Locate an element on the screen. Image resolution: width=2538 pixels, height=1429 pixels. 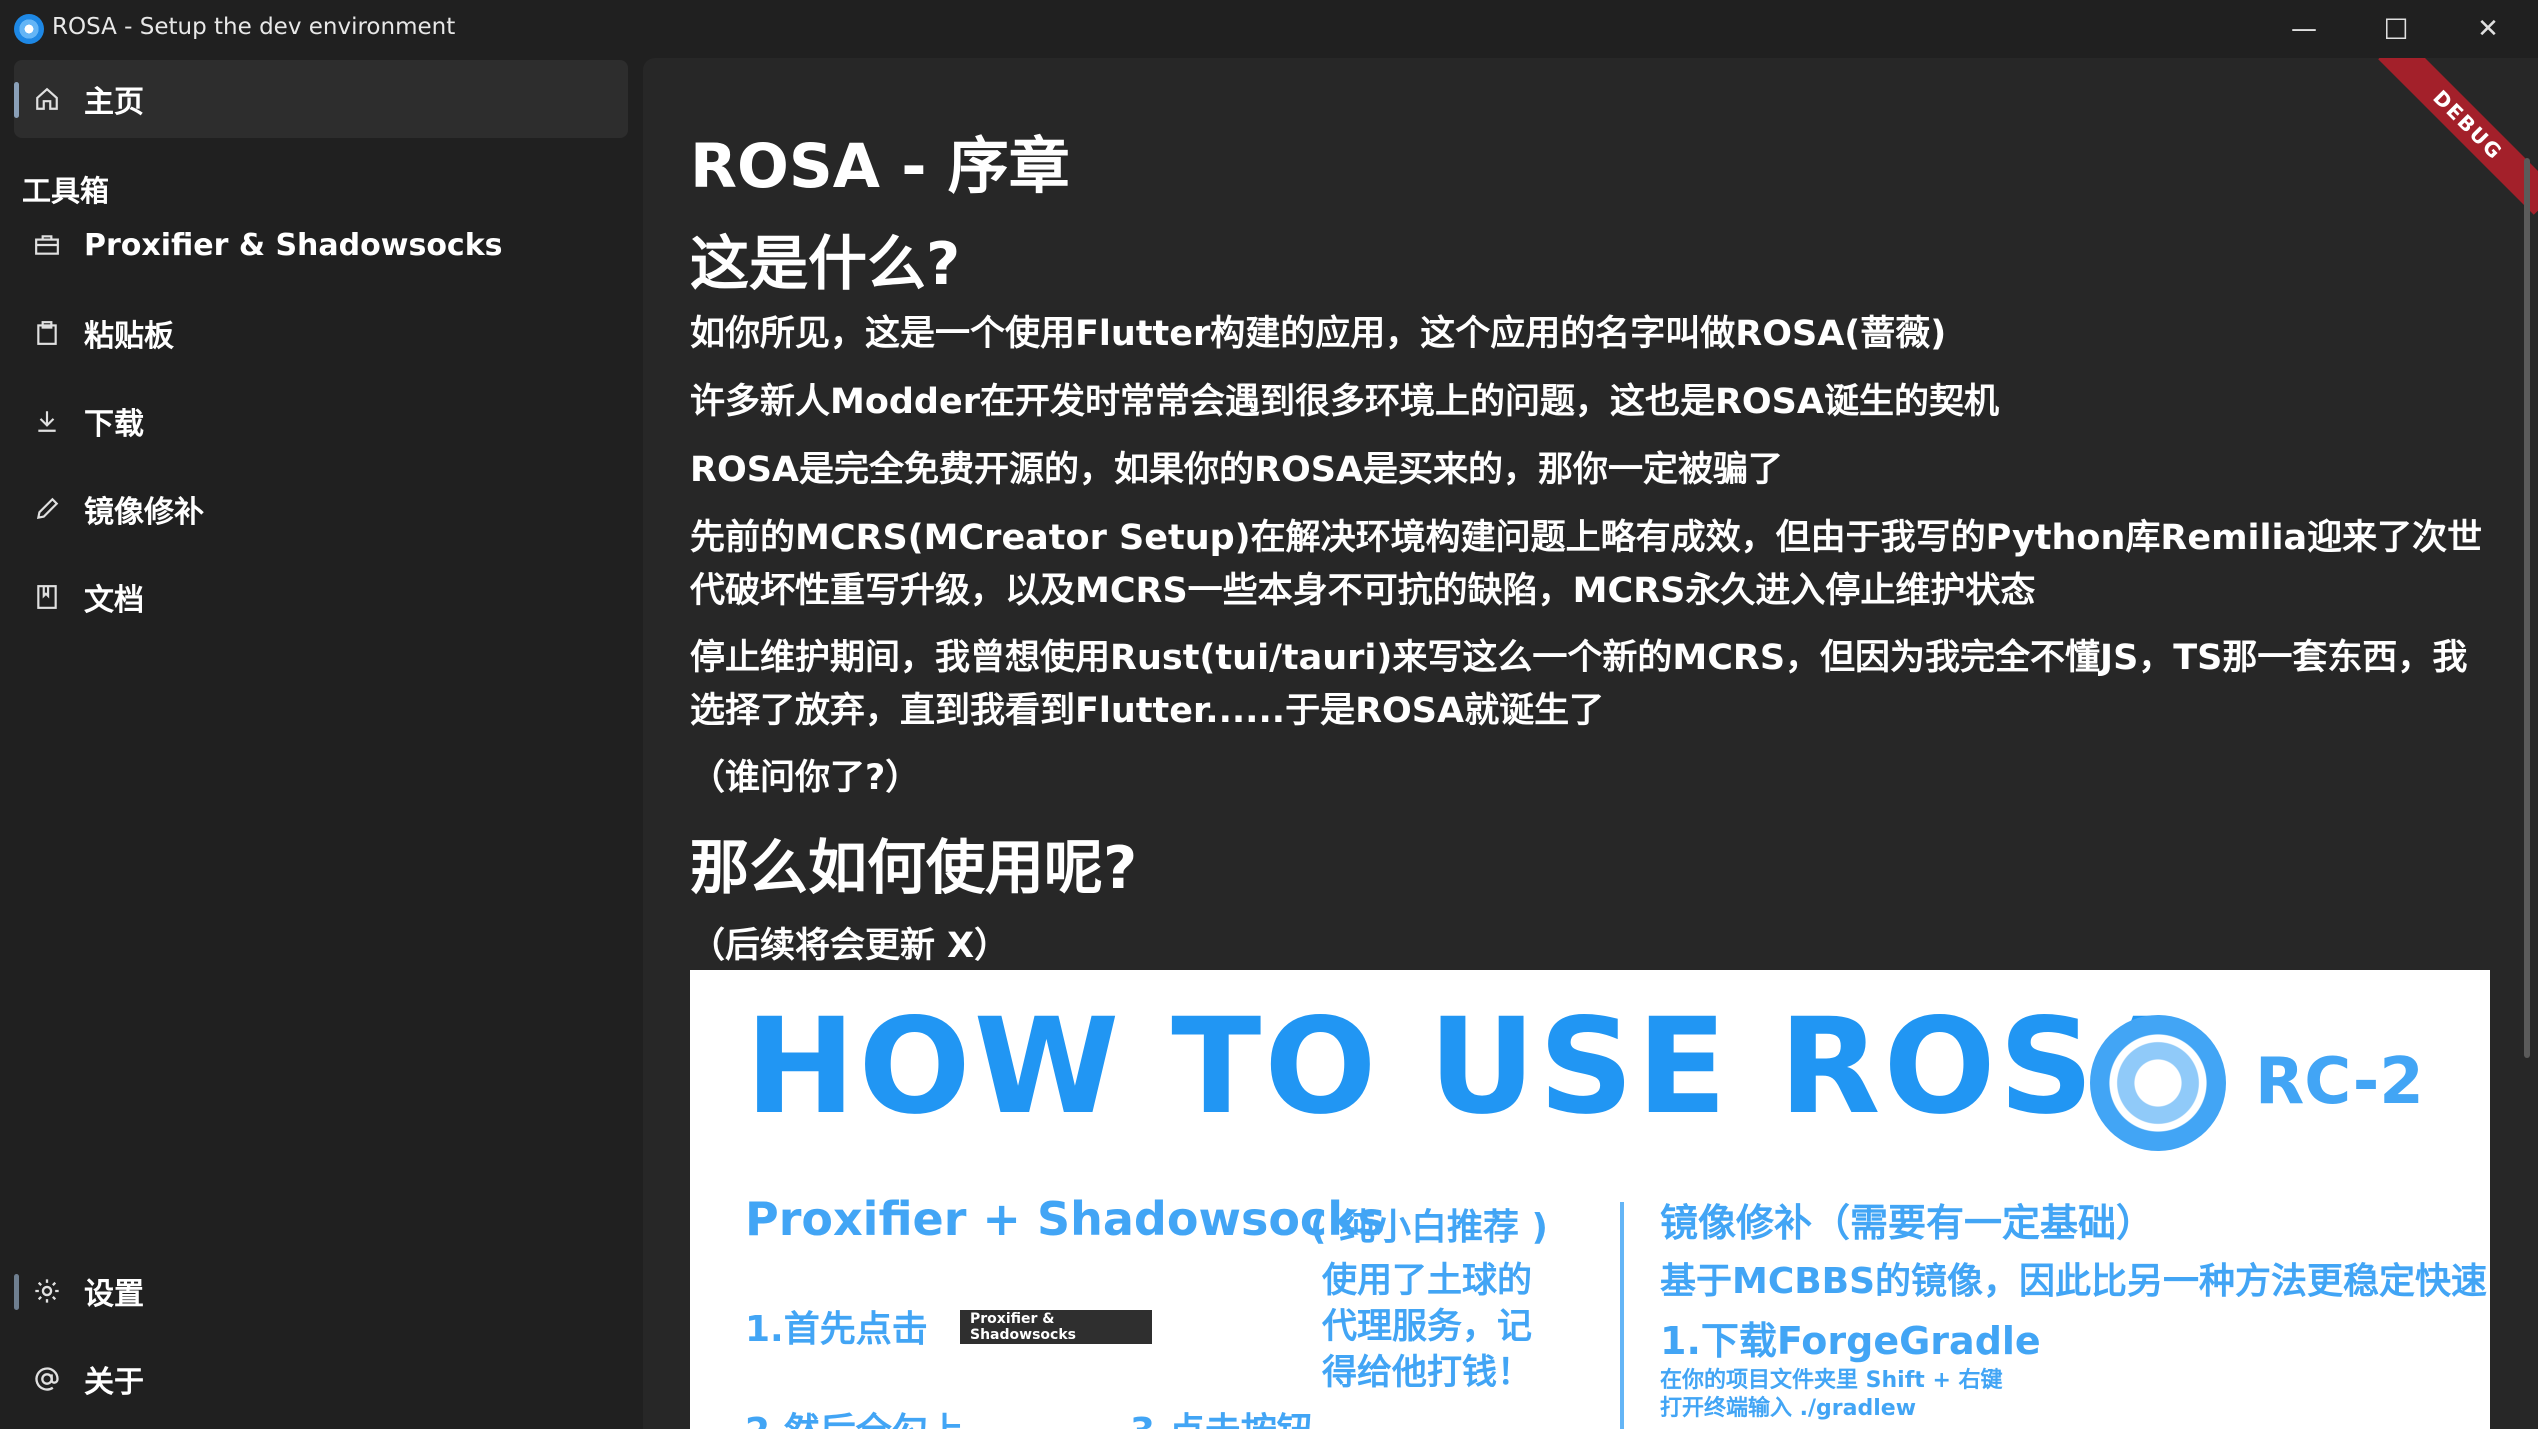
guide-right-step1: 1.下载ForgeGradle is located at coordinates (1850, 1341).